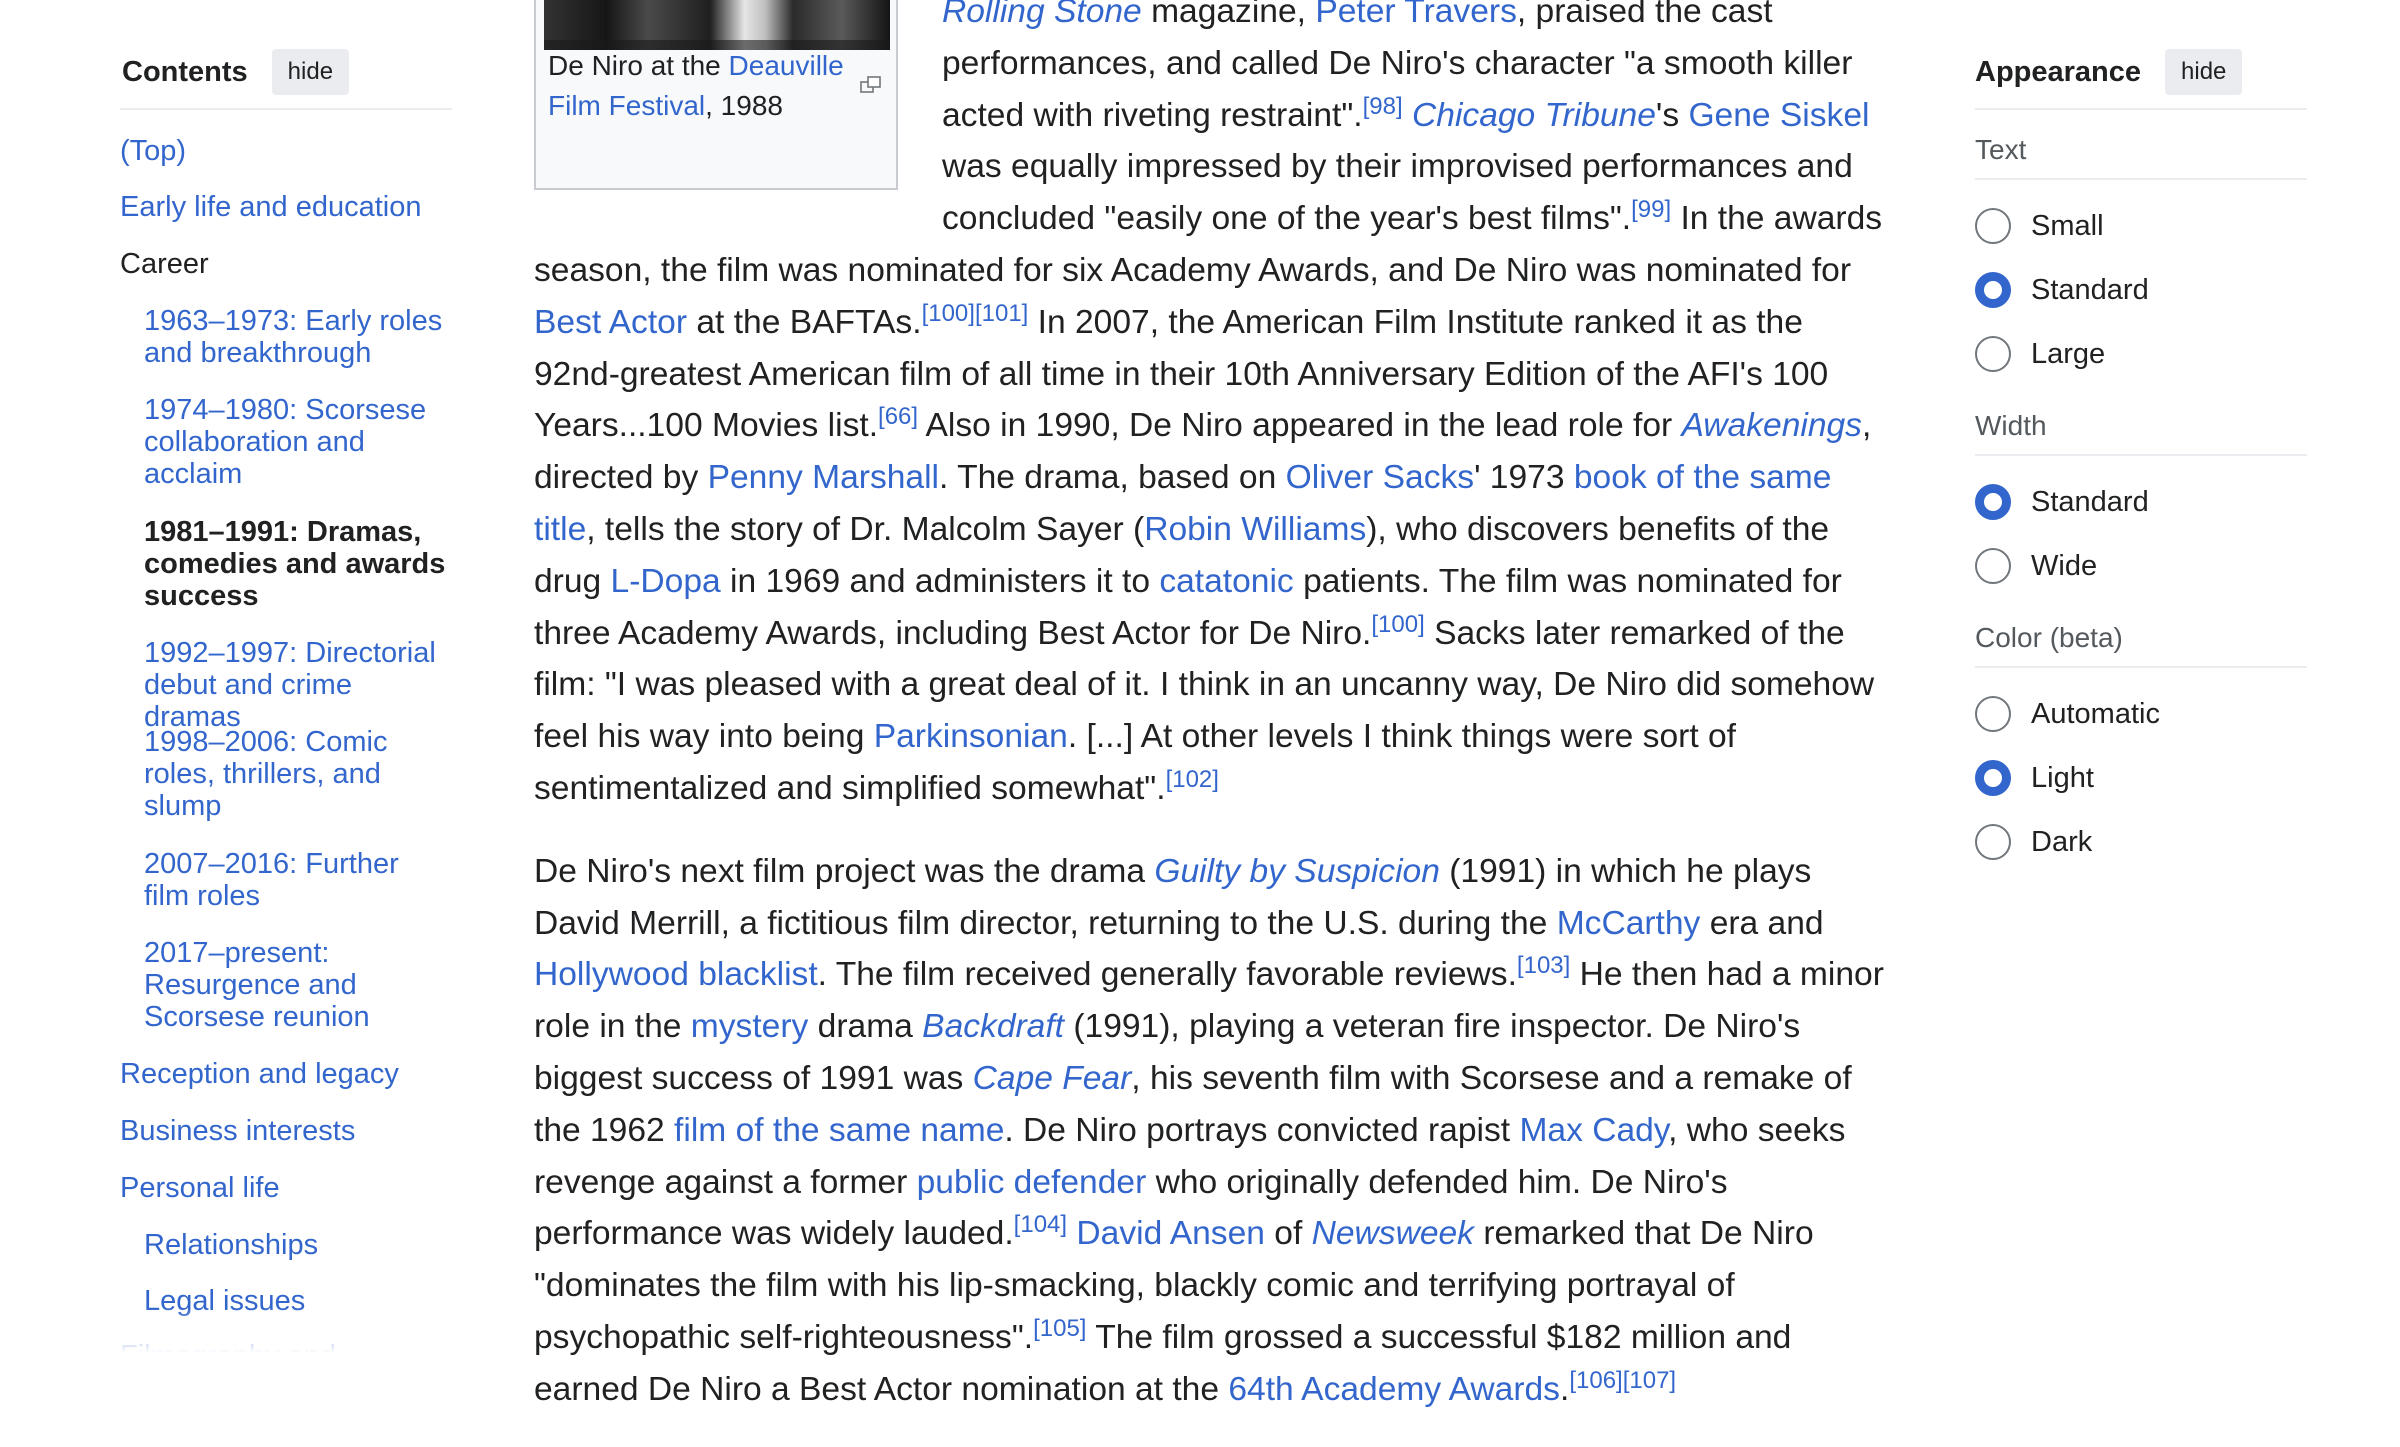  I want to click on toc-item-filmography: Filmography and, so click(285, 1349).